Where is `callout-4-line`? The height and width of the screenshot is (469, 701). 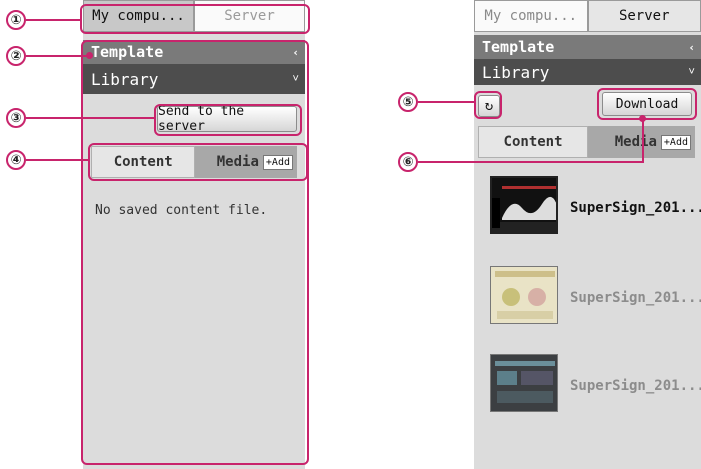
callout-4-line is located at coordinates (57, 160).